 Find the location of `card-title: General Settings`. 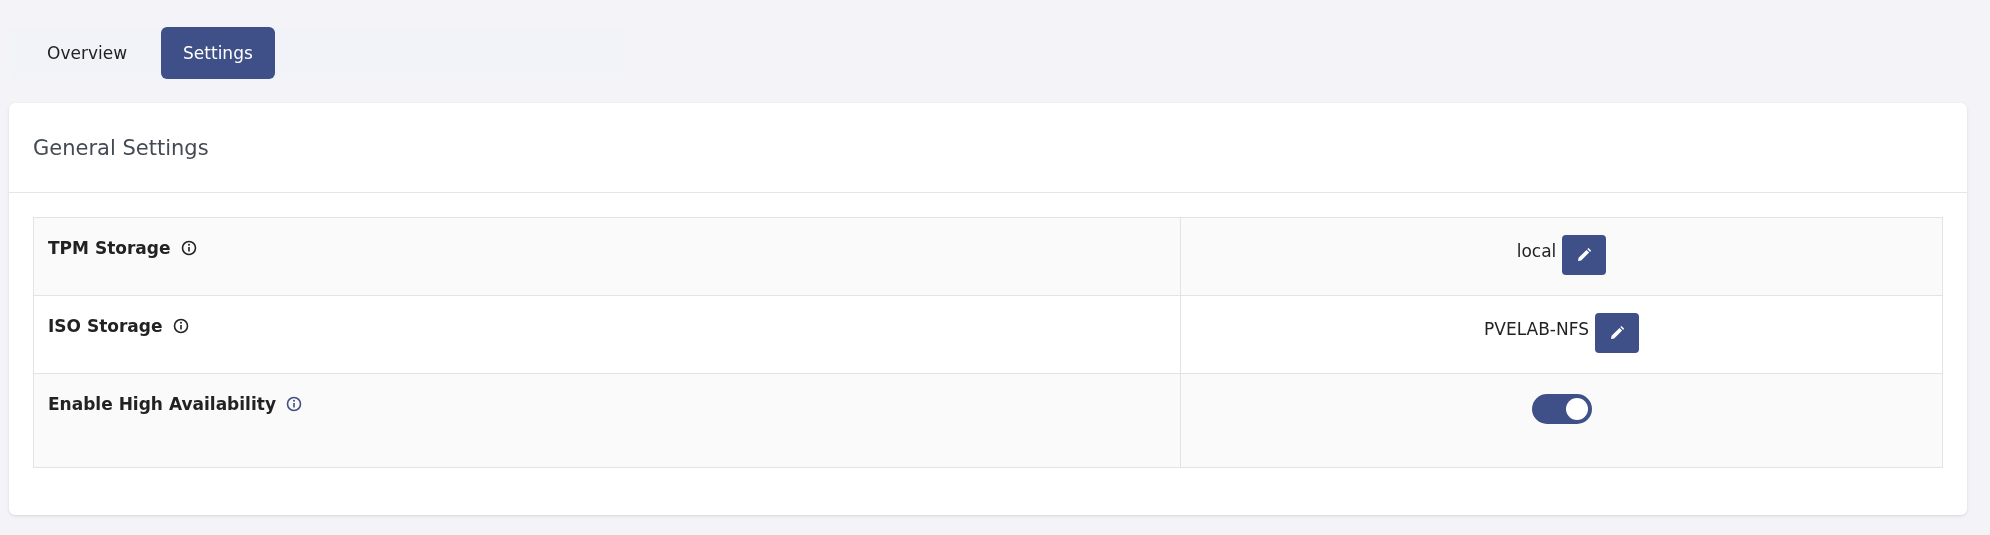

card-title: General Settings is located at coordinates (121, 147).